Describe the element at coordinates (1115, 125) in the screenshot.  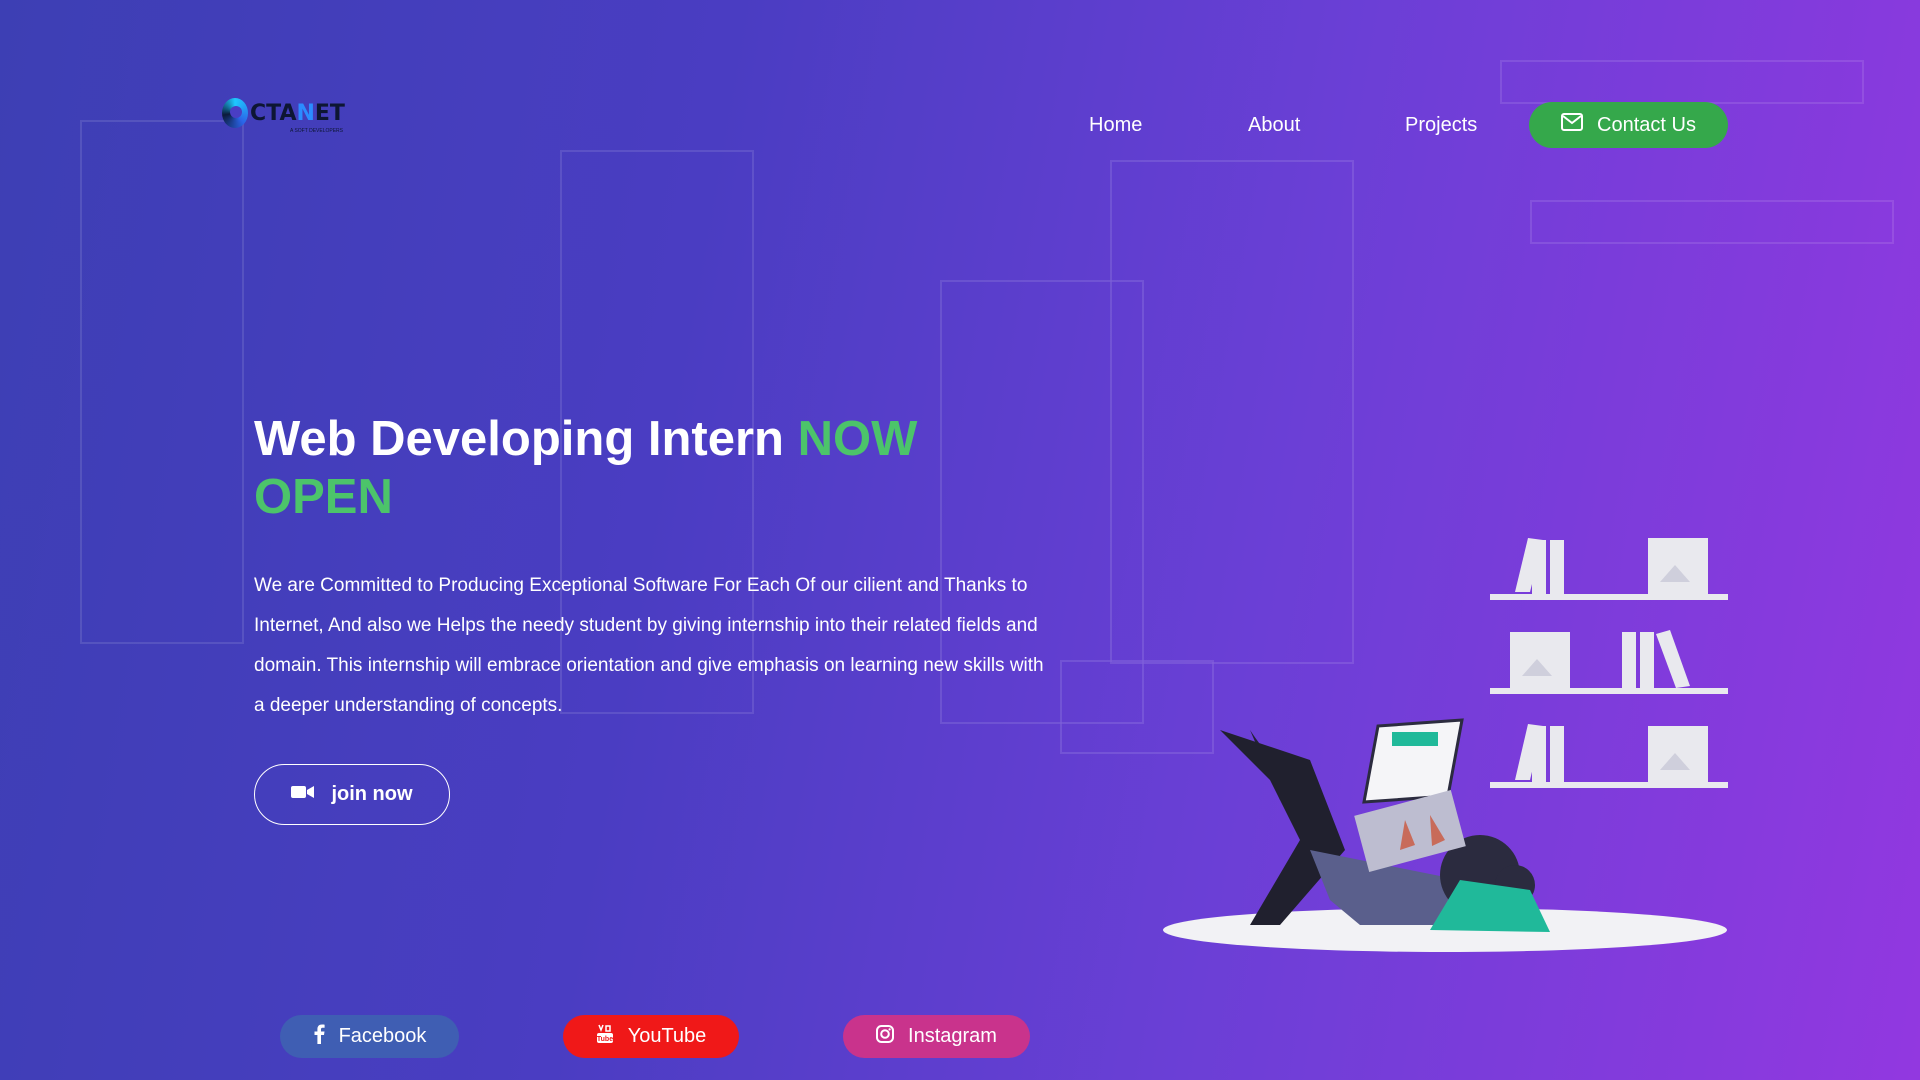
I see `nav-home-link: Home` at that location.